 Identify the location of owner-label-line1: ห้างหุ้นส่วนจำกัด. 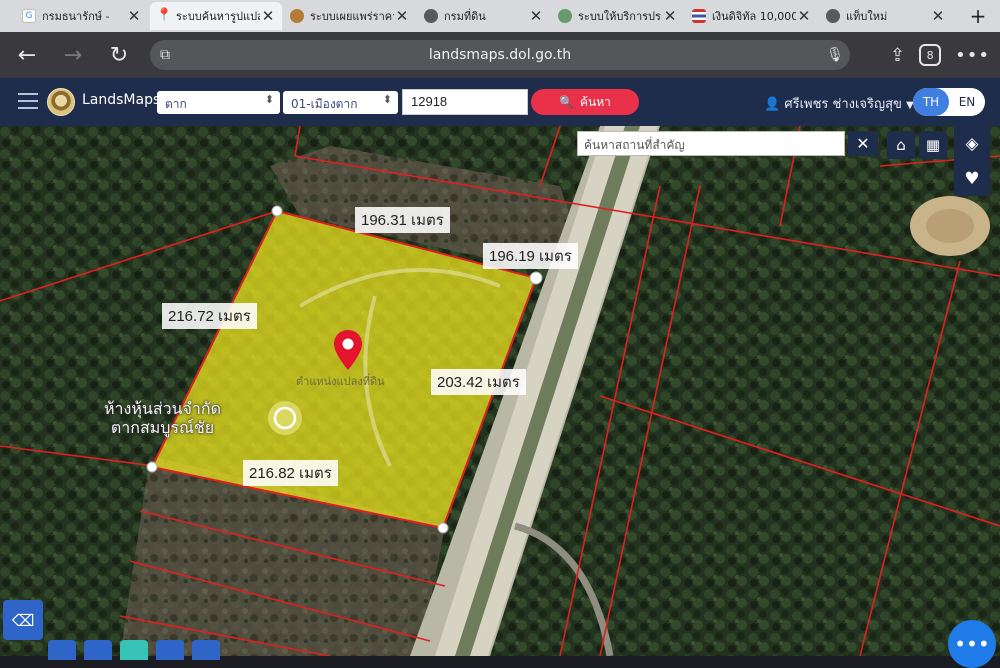
(162, 408).